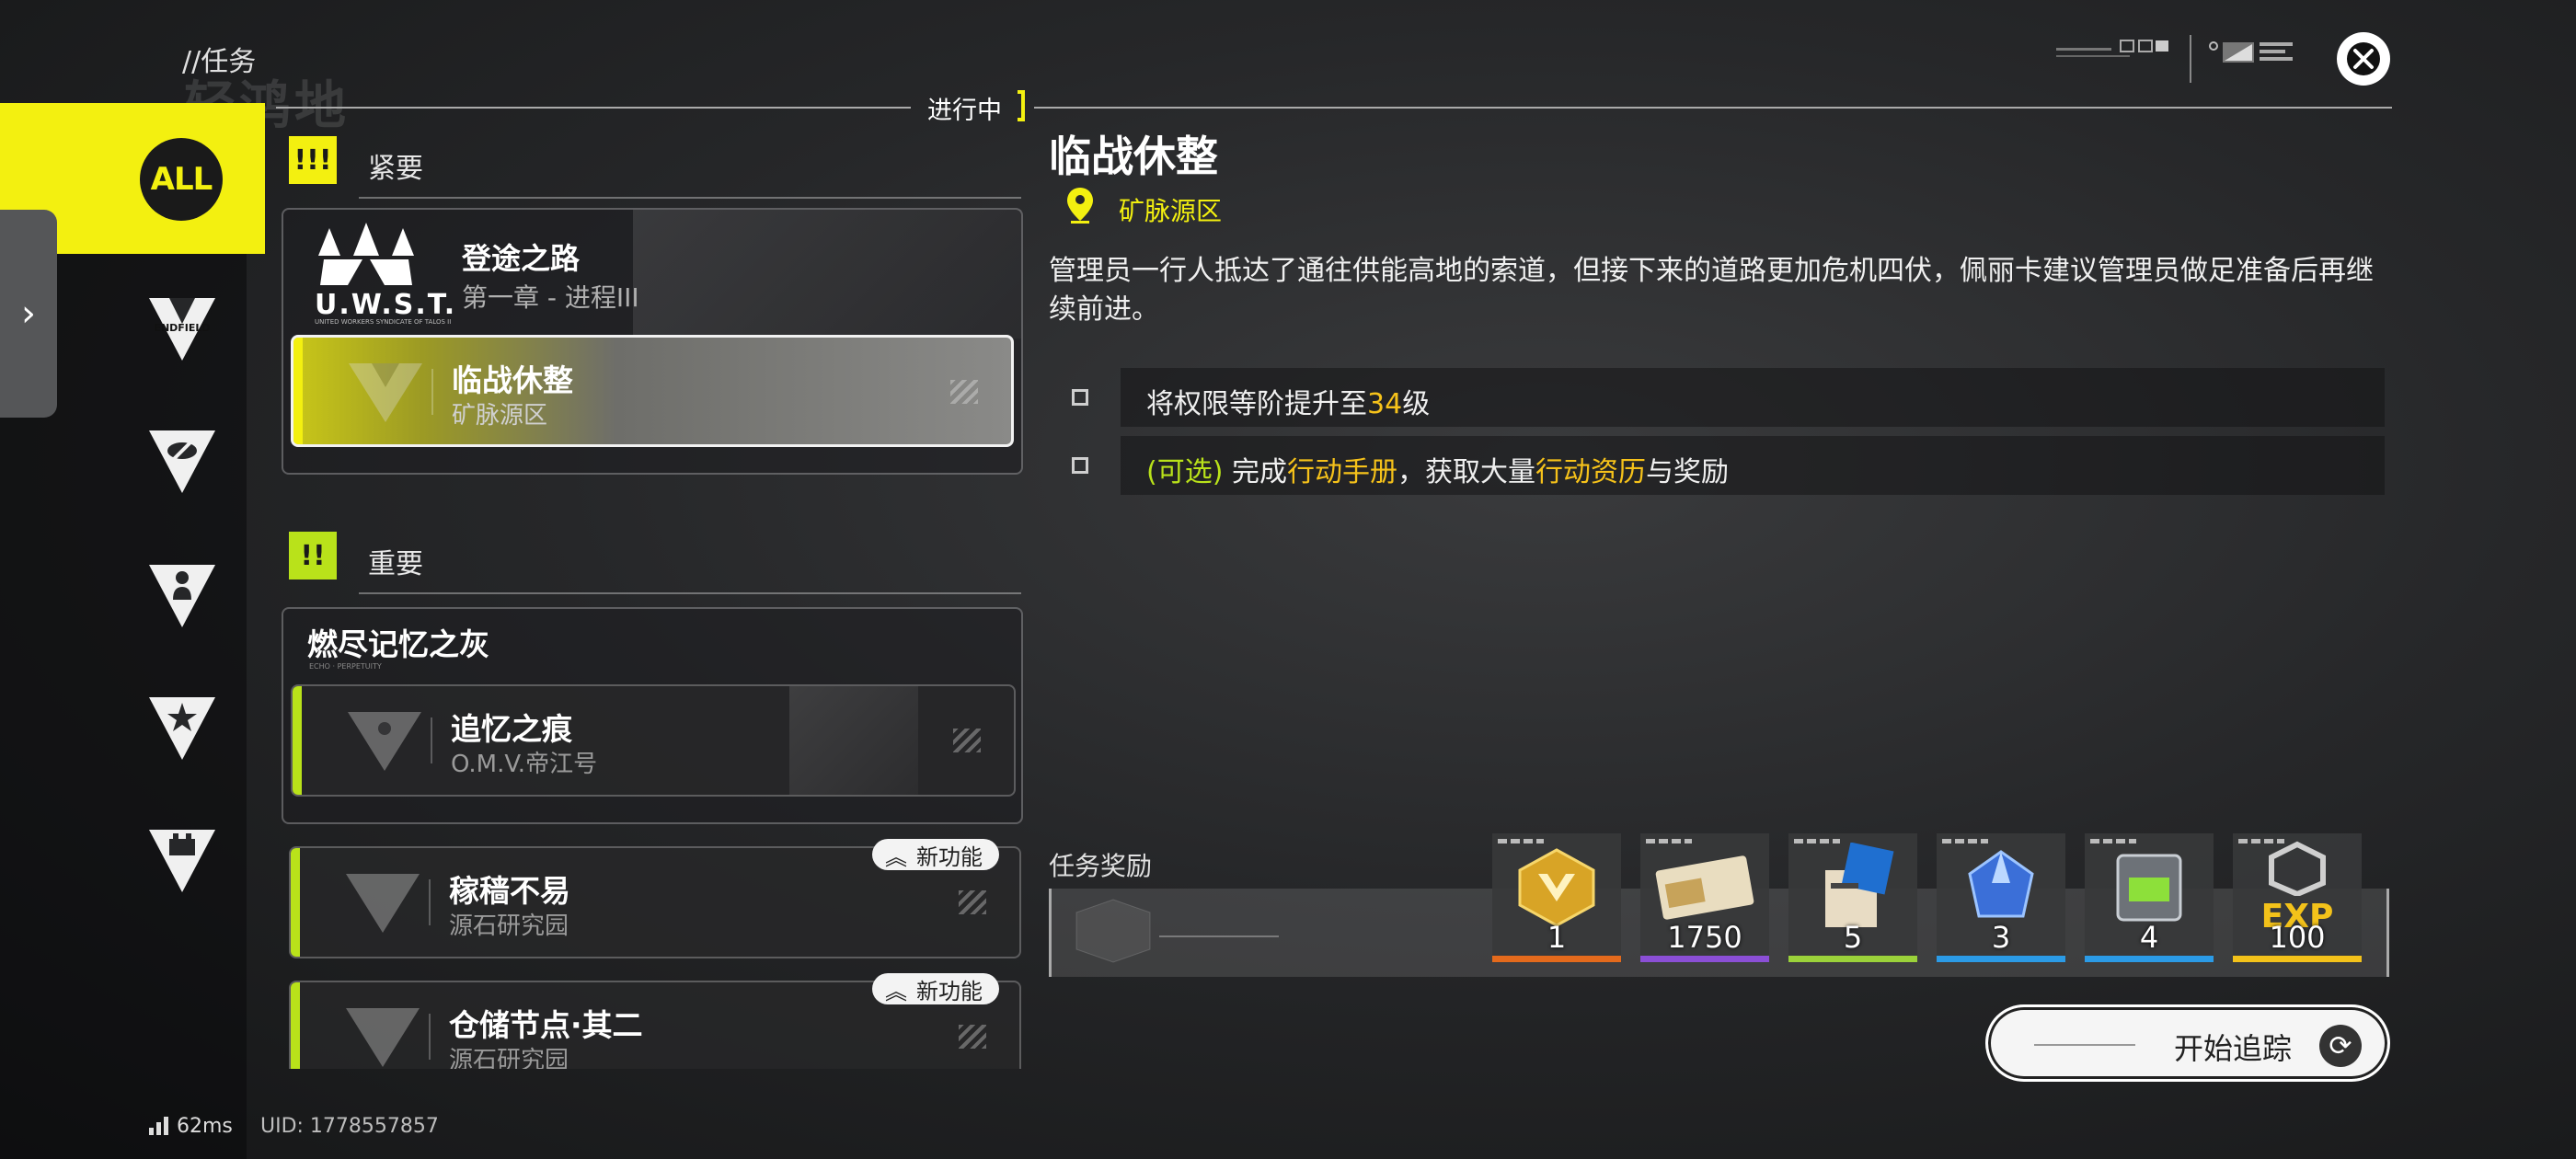 The height and width of the screenshot is (1159, 2576). Describe the element at coordinates (2149, 888) in the screenshot. I see `device-icon` at that location.